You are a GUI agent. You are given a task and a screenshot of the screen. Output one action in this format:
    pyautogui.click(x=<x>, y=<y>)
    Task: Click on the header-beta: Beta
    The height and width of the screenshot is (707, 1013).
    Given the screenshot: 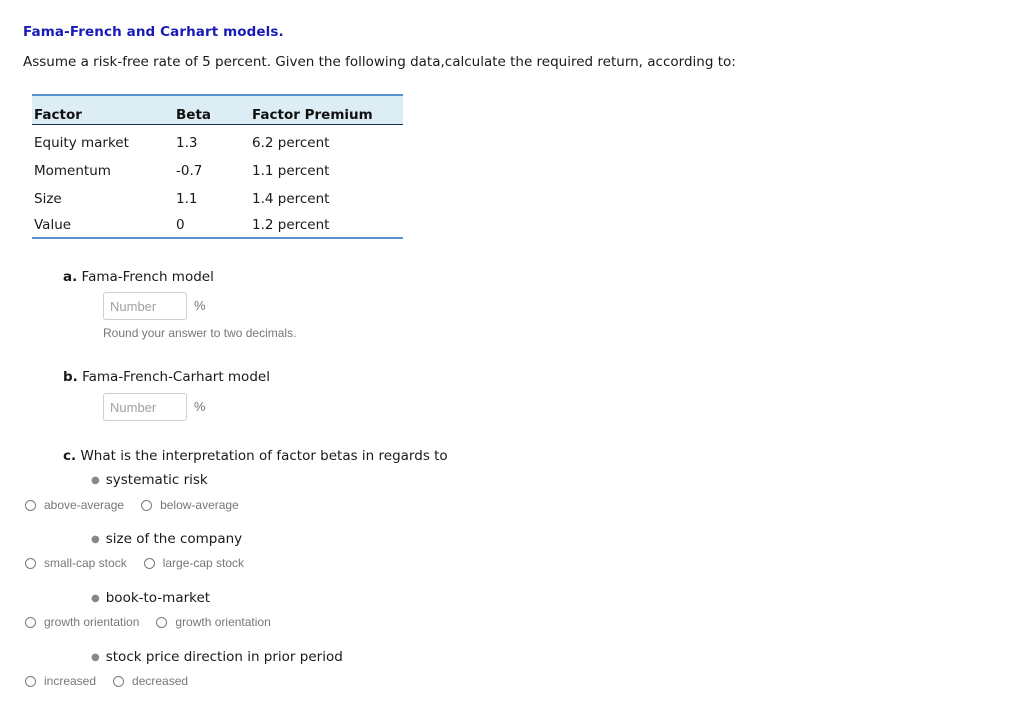 What is the action you would take?
    pyautogui.click(x=212, y=109)
    